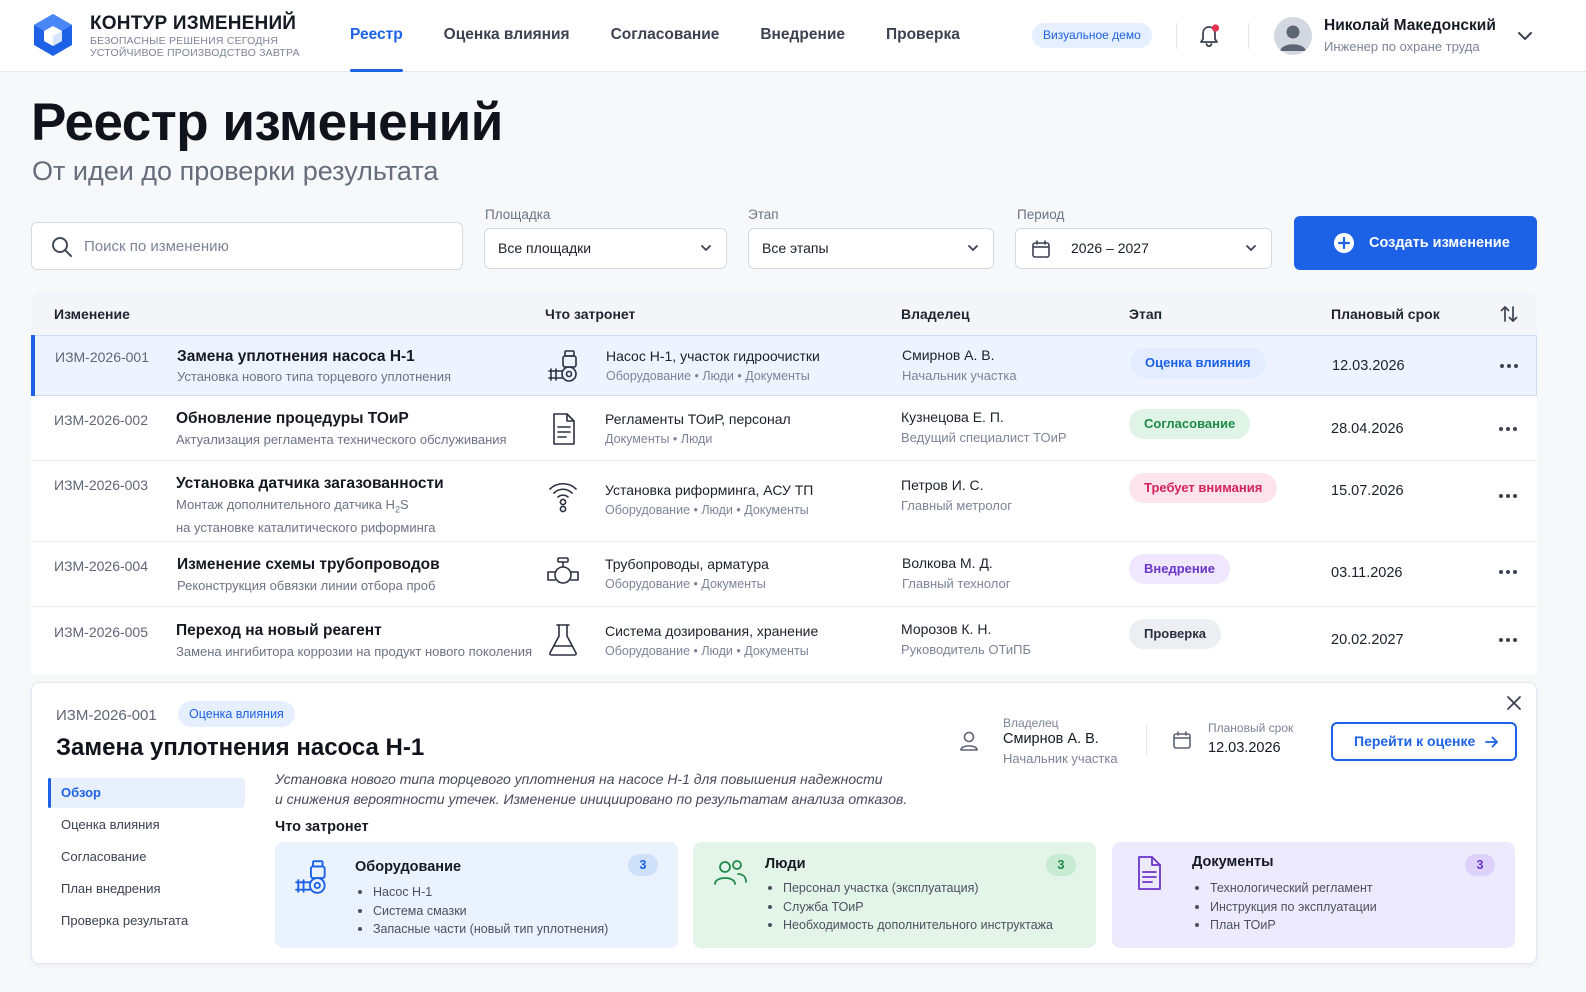  Describe the element at coordinates (296, 356) in the screenshot. I see `row-title: Замена уплотнения насоса Н-1` at that location.